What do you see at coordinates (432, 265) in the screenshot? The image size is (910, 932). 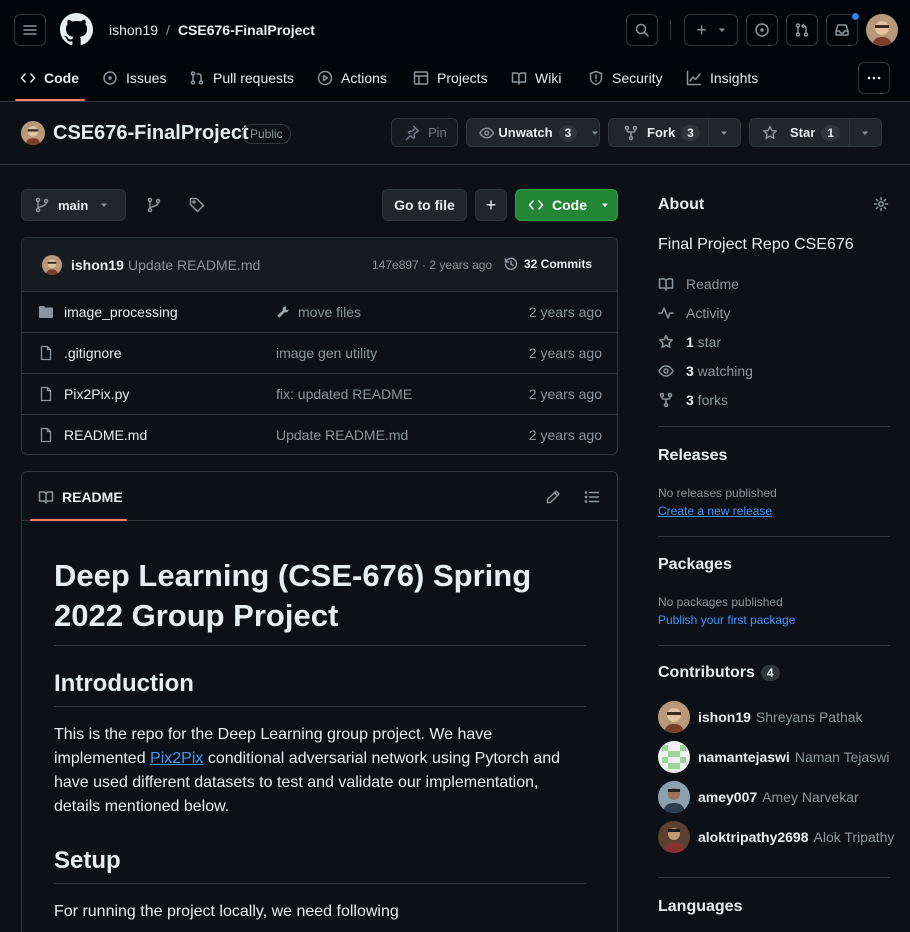 I see `commit-hash-time: 147e897 · 2 years ago` at bounding box center [432, 265].